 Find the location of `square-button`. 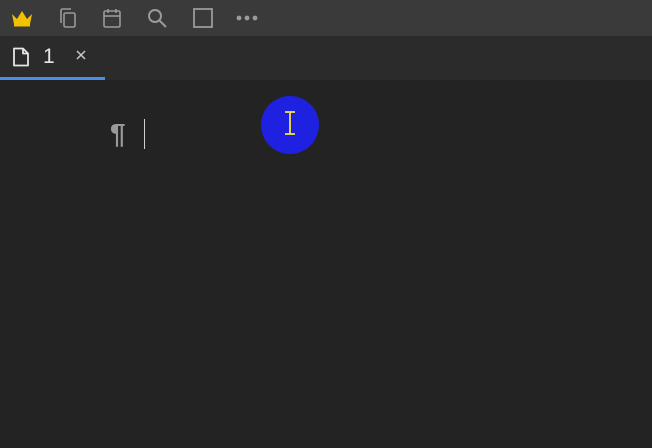

square-button is located at coordinates (203, 18).